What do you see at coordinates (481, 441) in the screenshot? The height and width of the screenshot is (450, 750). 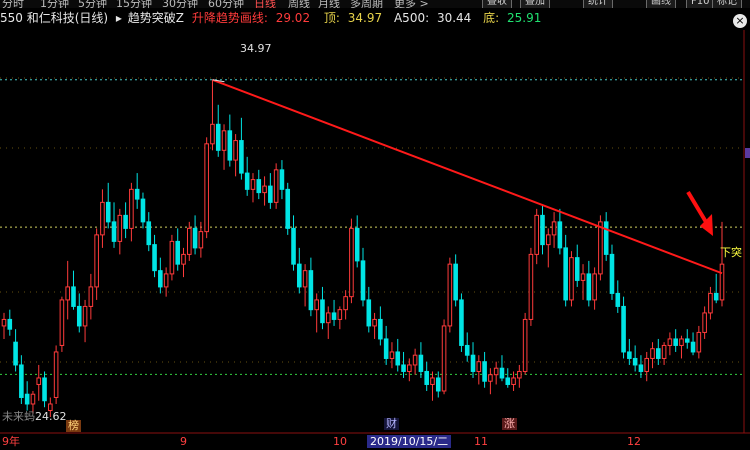 I see `x-axis-label-3: 11` at bounding box center [481, 441].